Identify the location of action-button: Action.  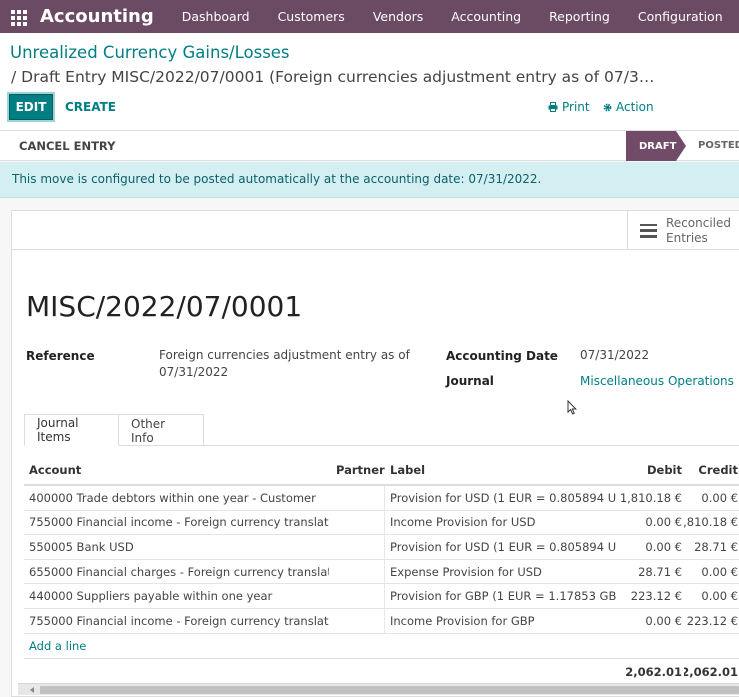
(628, 107).